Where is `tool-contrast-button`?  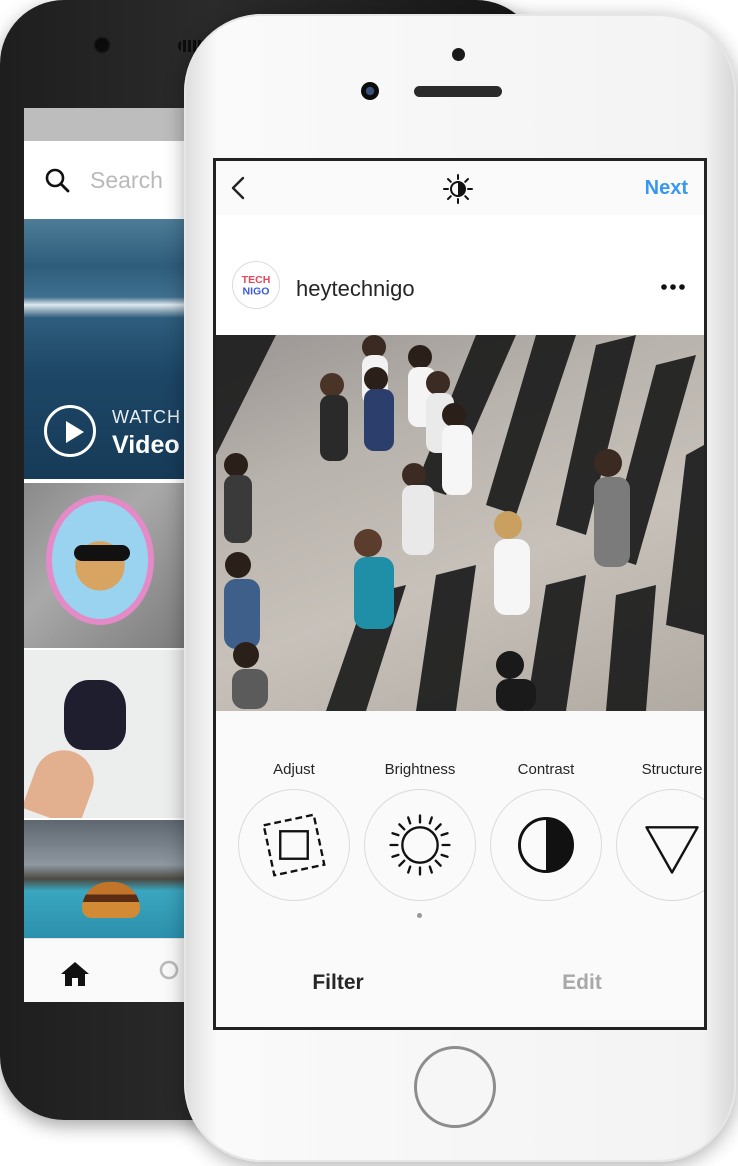
tool-contrast-button is located at coordinates (546, 845).